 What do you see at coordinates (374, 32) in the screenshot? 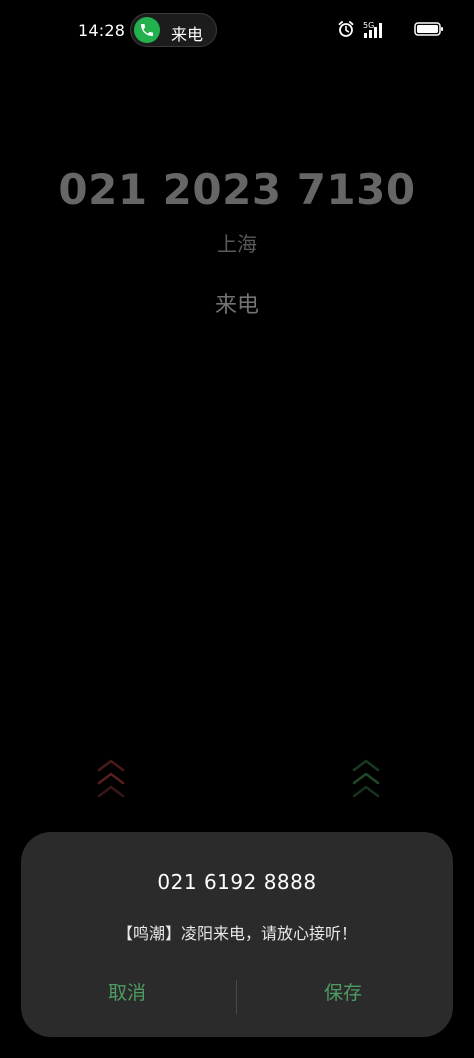
I see `signal-icon: 5G` at bounding box center [374, 32].